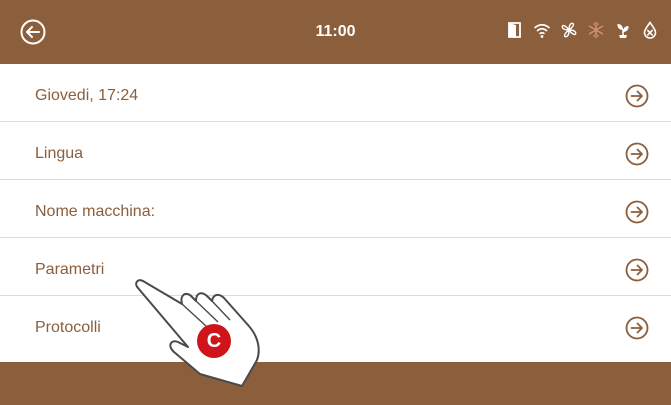  What do you see at coordinates (59, 153) in the screenshot?
I see `menu-item-label: Lingua` at bounding box center [59, 153].